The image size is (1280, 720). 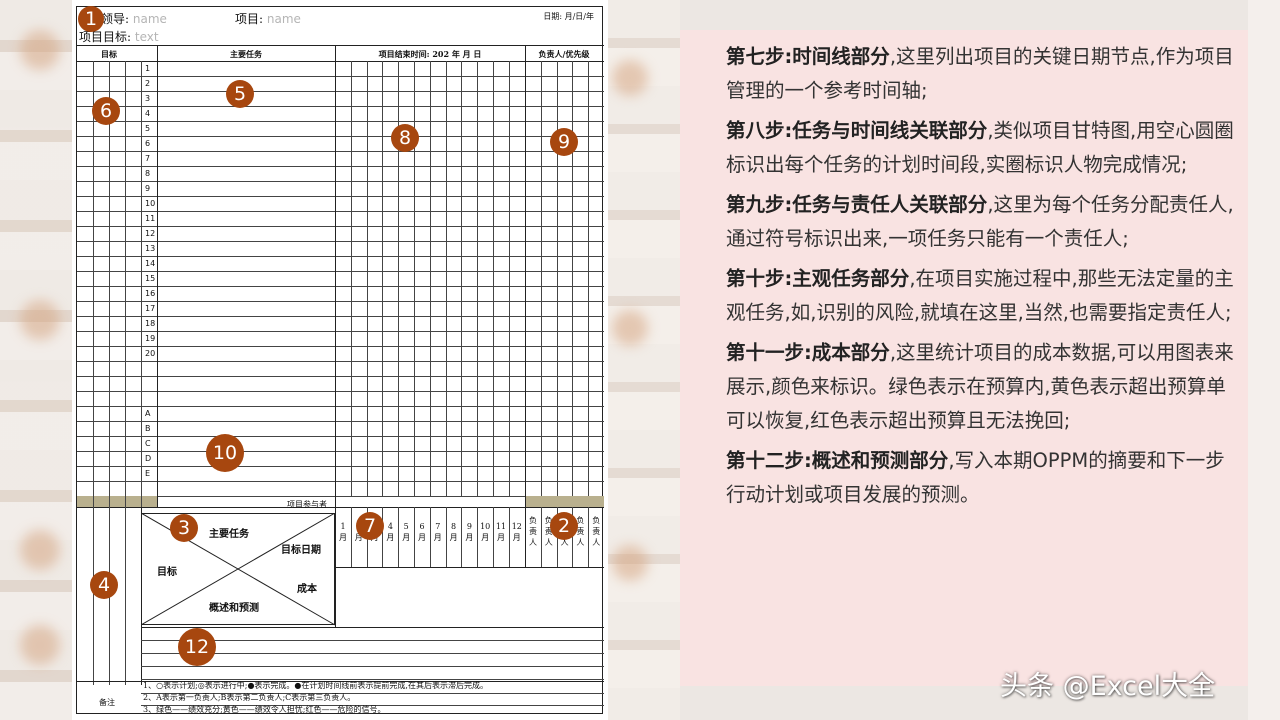 What do you see at coordinates (240, 94) in the screenshot?
I see `step-badge: 5` at bounding box center [240, 94].